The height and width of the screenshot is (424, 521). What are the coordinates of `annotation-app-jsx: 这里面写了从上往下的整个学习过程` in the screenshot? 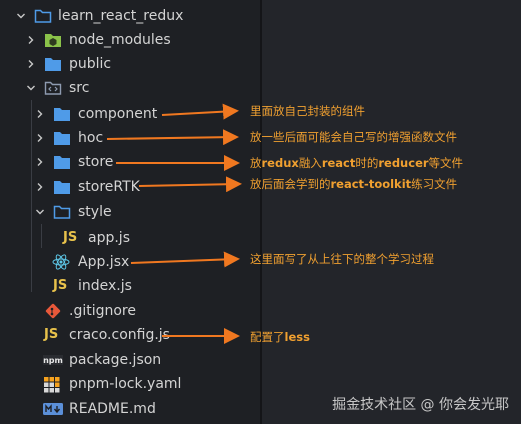 It's located at (342, 259).